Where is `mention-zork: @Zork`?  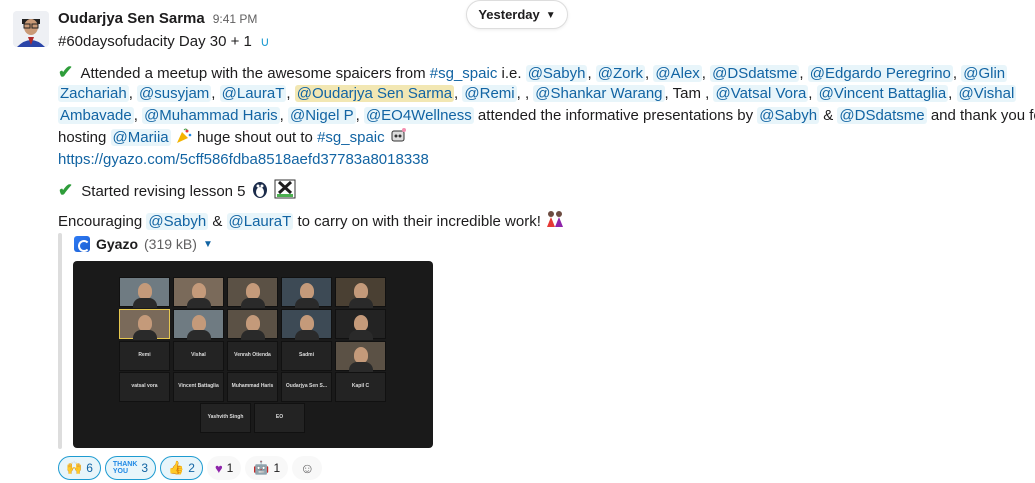
mention-zork: @Zork is located at coordinates (620, 73).